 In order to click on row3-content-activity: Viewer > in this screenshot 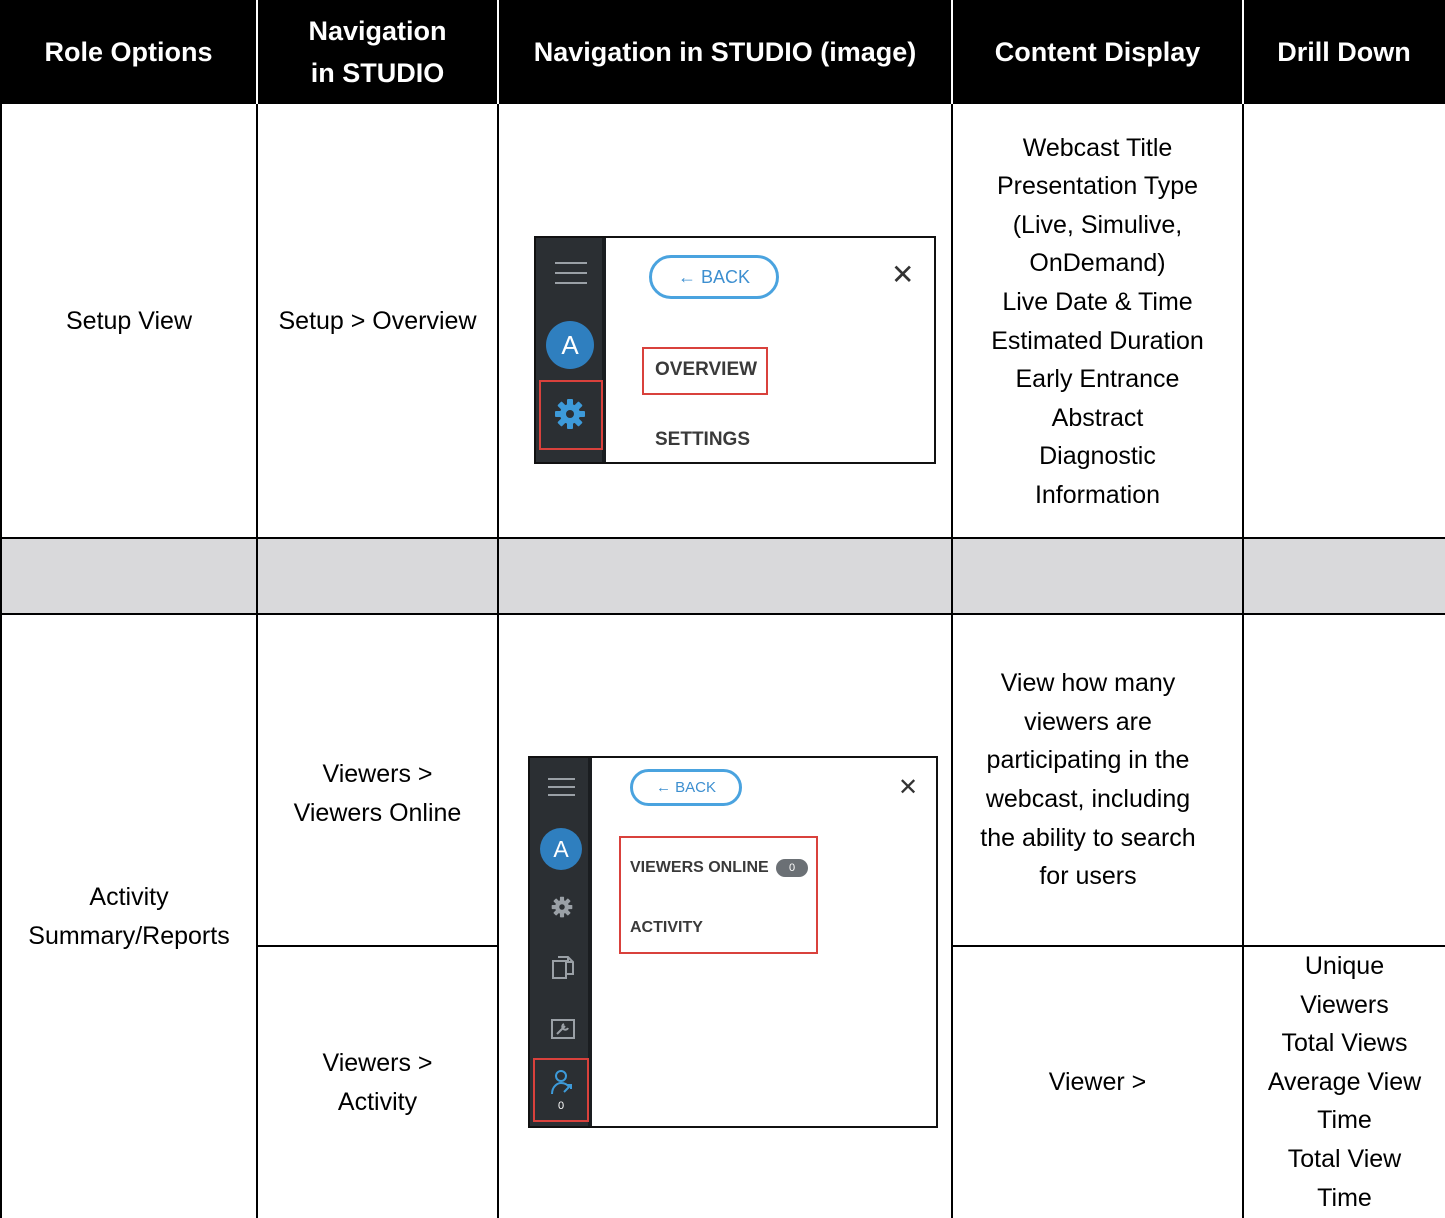, I will do `click(1097, 1082)`.